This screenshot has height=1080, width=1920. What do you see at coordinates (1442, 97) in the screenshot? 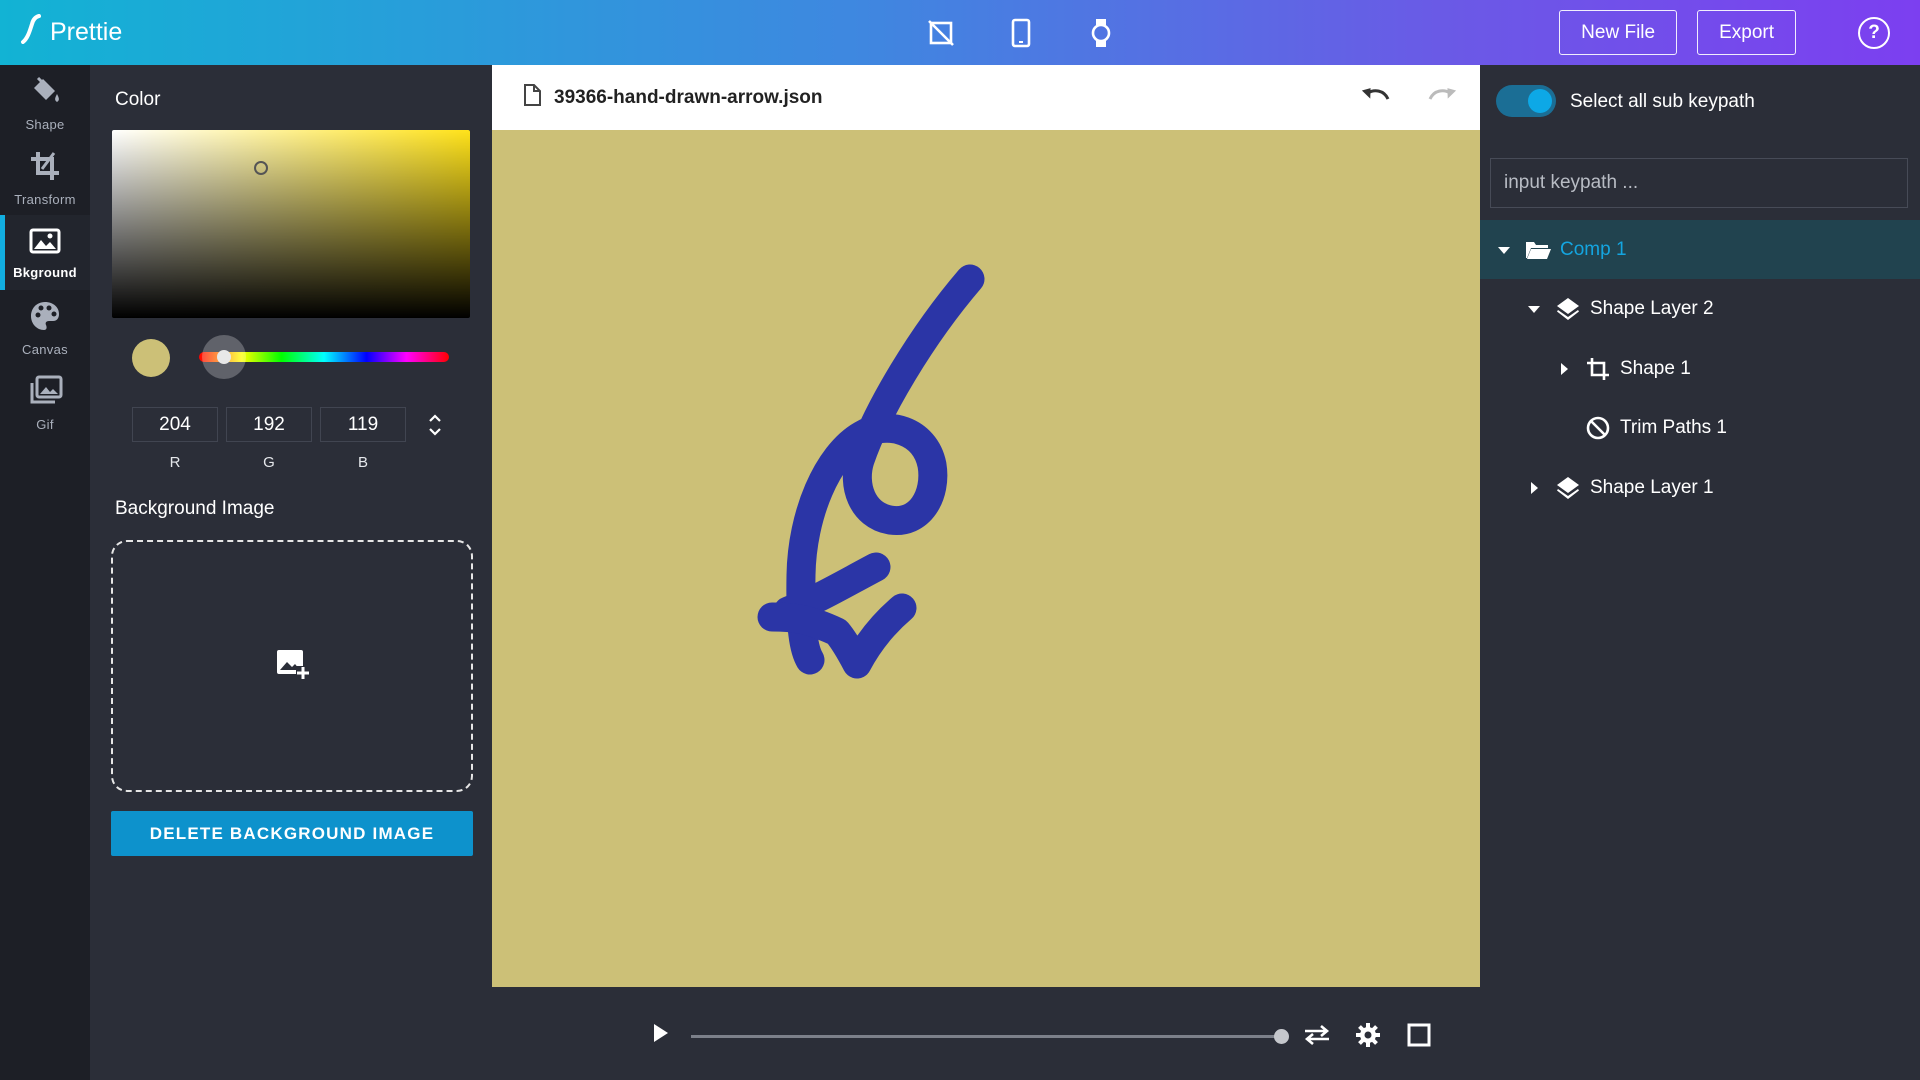
I see `redo-icon` at bounding box center [1442, 97].